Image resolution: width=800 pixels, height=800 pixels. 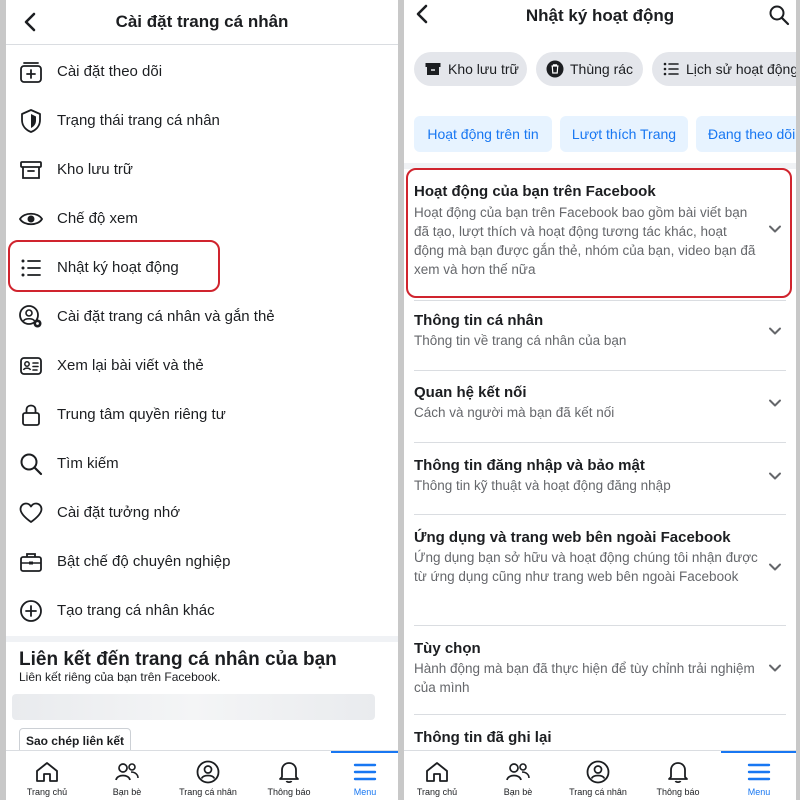 What do you see at coordinates (208, 772) in the screenshot?
I see `profile-icon` at bounding box center [208, 772].